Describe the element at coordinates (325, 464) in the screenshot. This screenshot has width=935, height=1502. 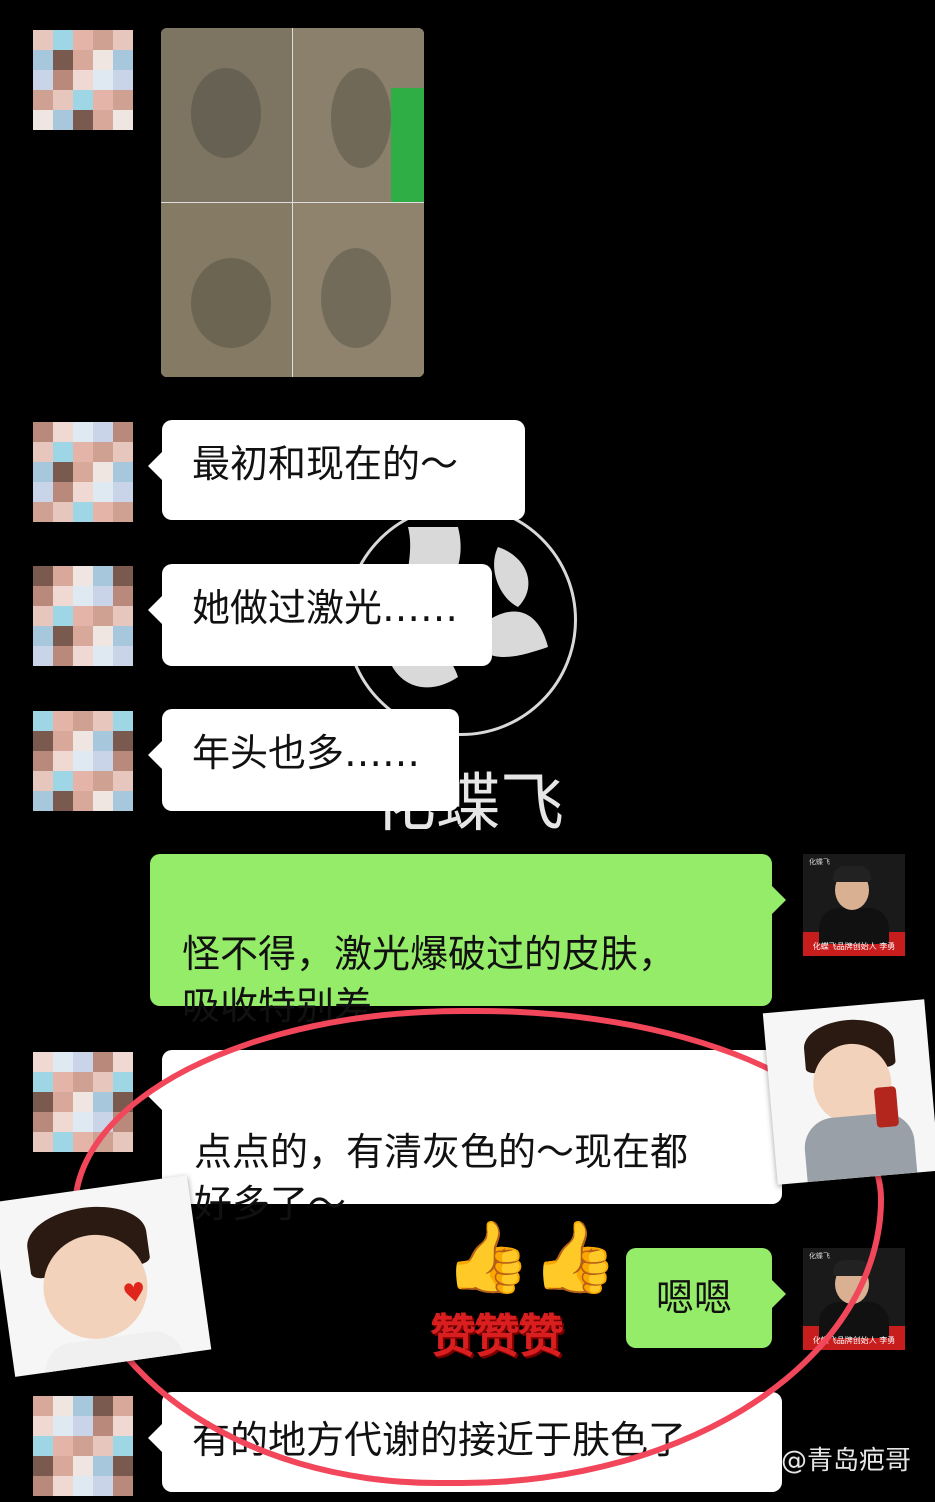
I see `message-text: 最初和现在的～` at that location.